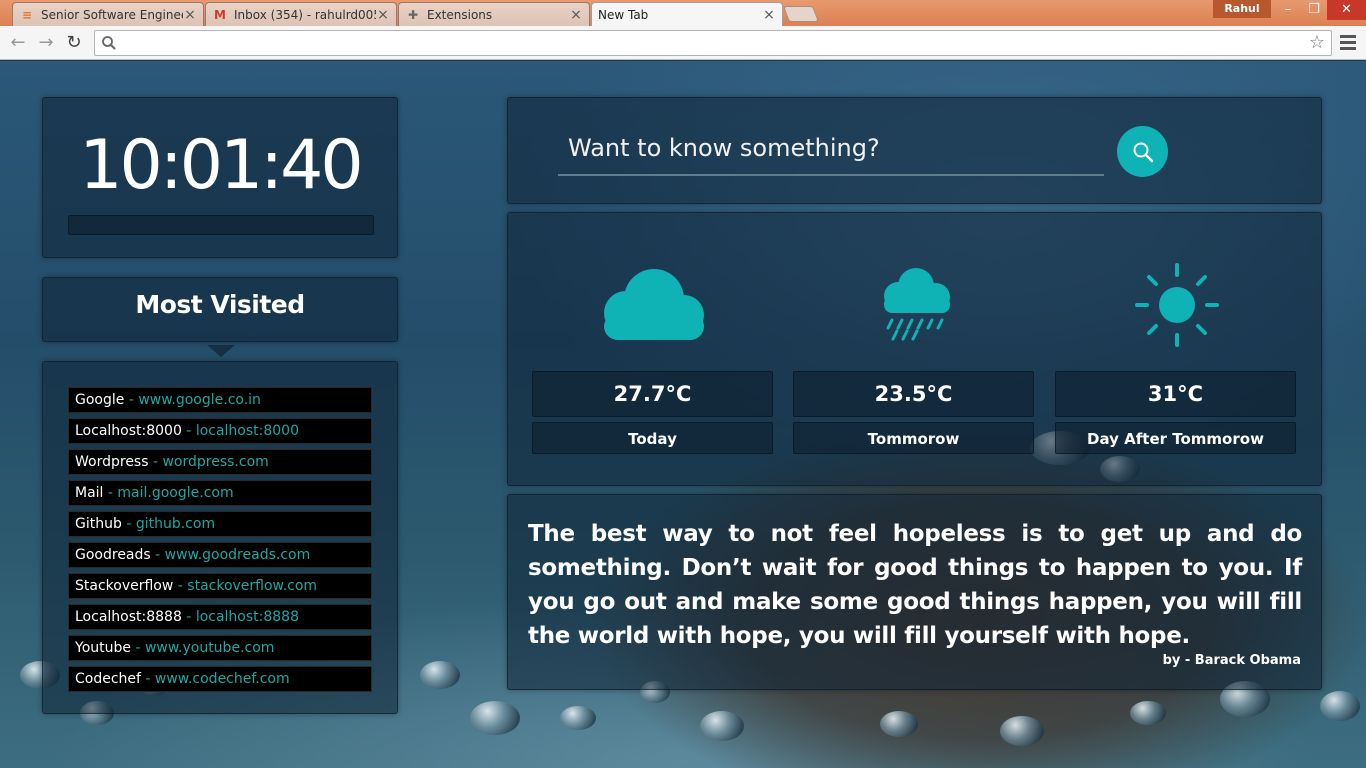 The width and height of the screenshot is (1366, 768). Describe the element at coordinates (247, 617) in the screenshot. I see `site-url: localhost:8888` at that location.